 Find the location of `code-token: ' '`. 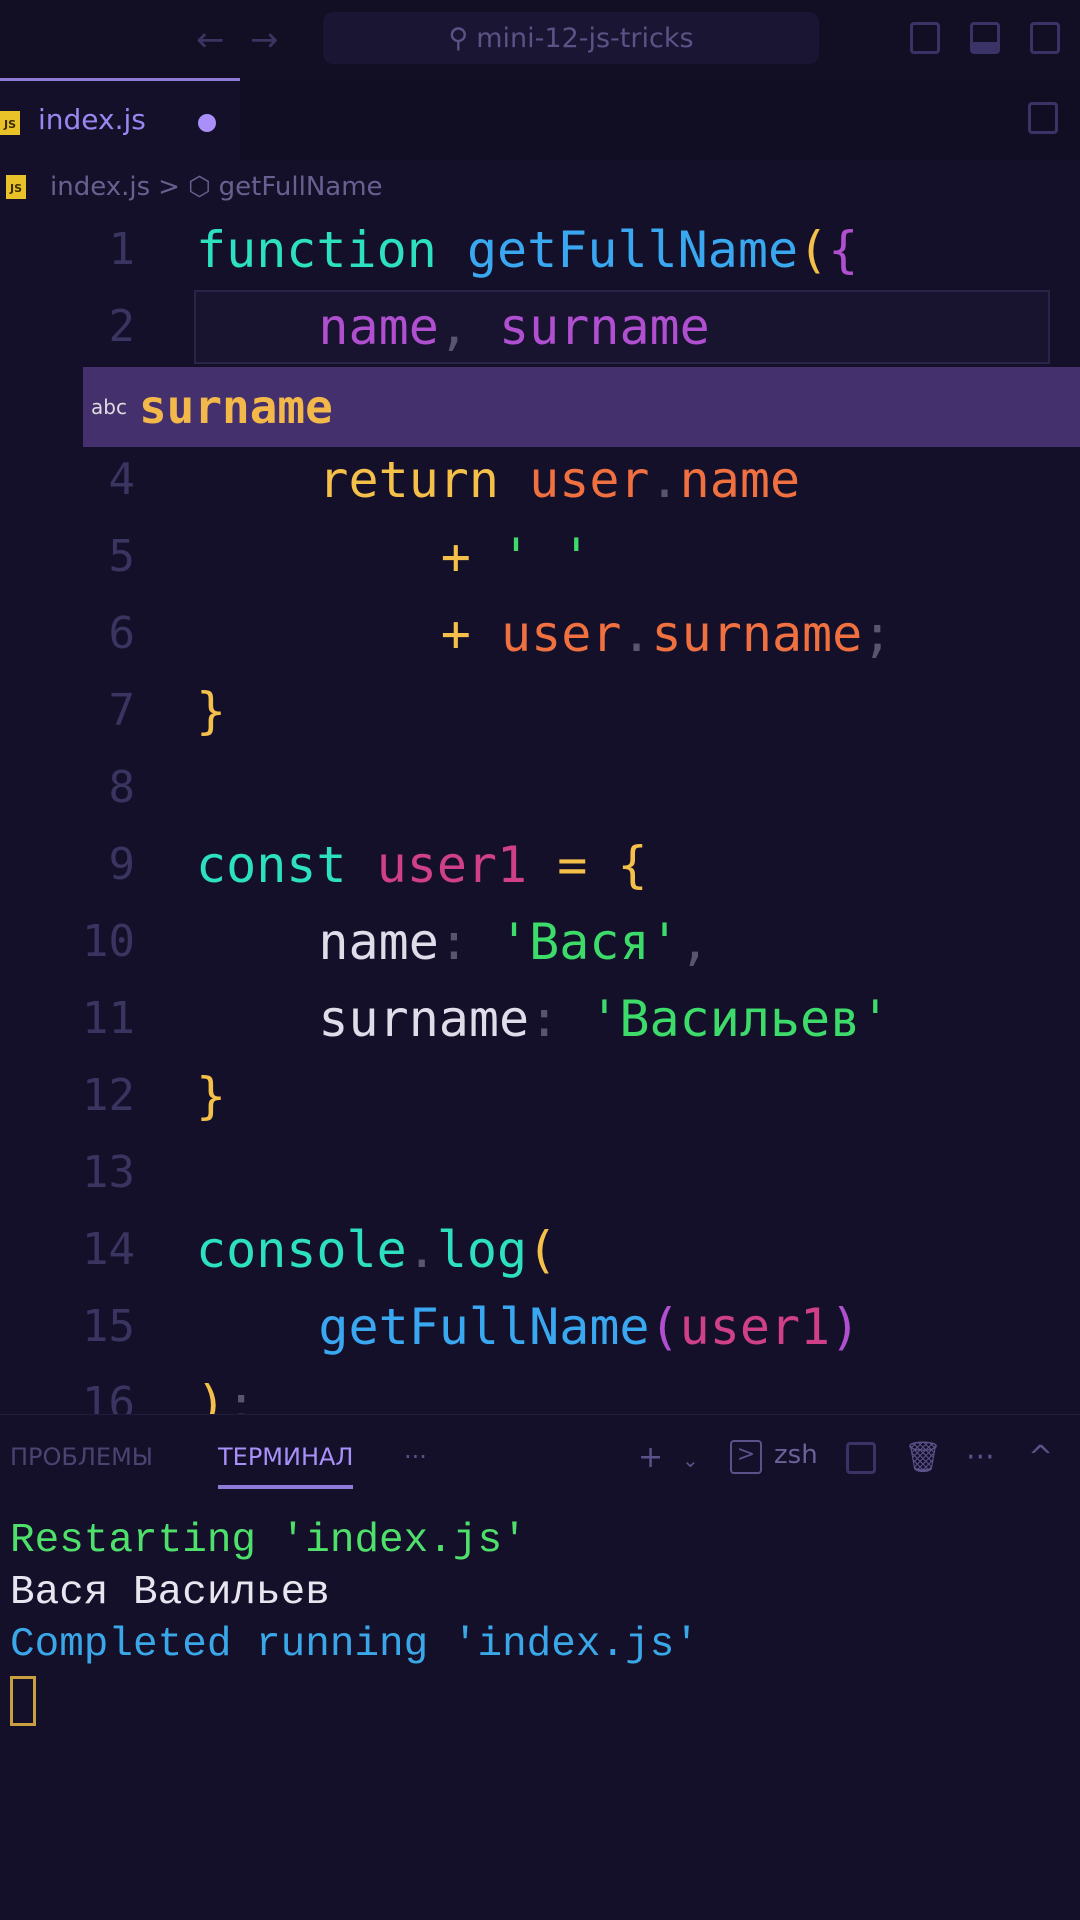

code-token: ' ' is located at coordinates (546, 557).